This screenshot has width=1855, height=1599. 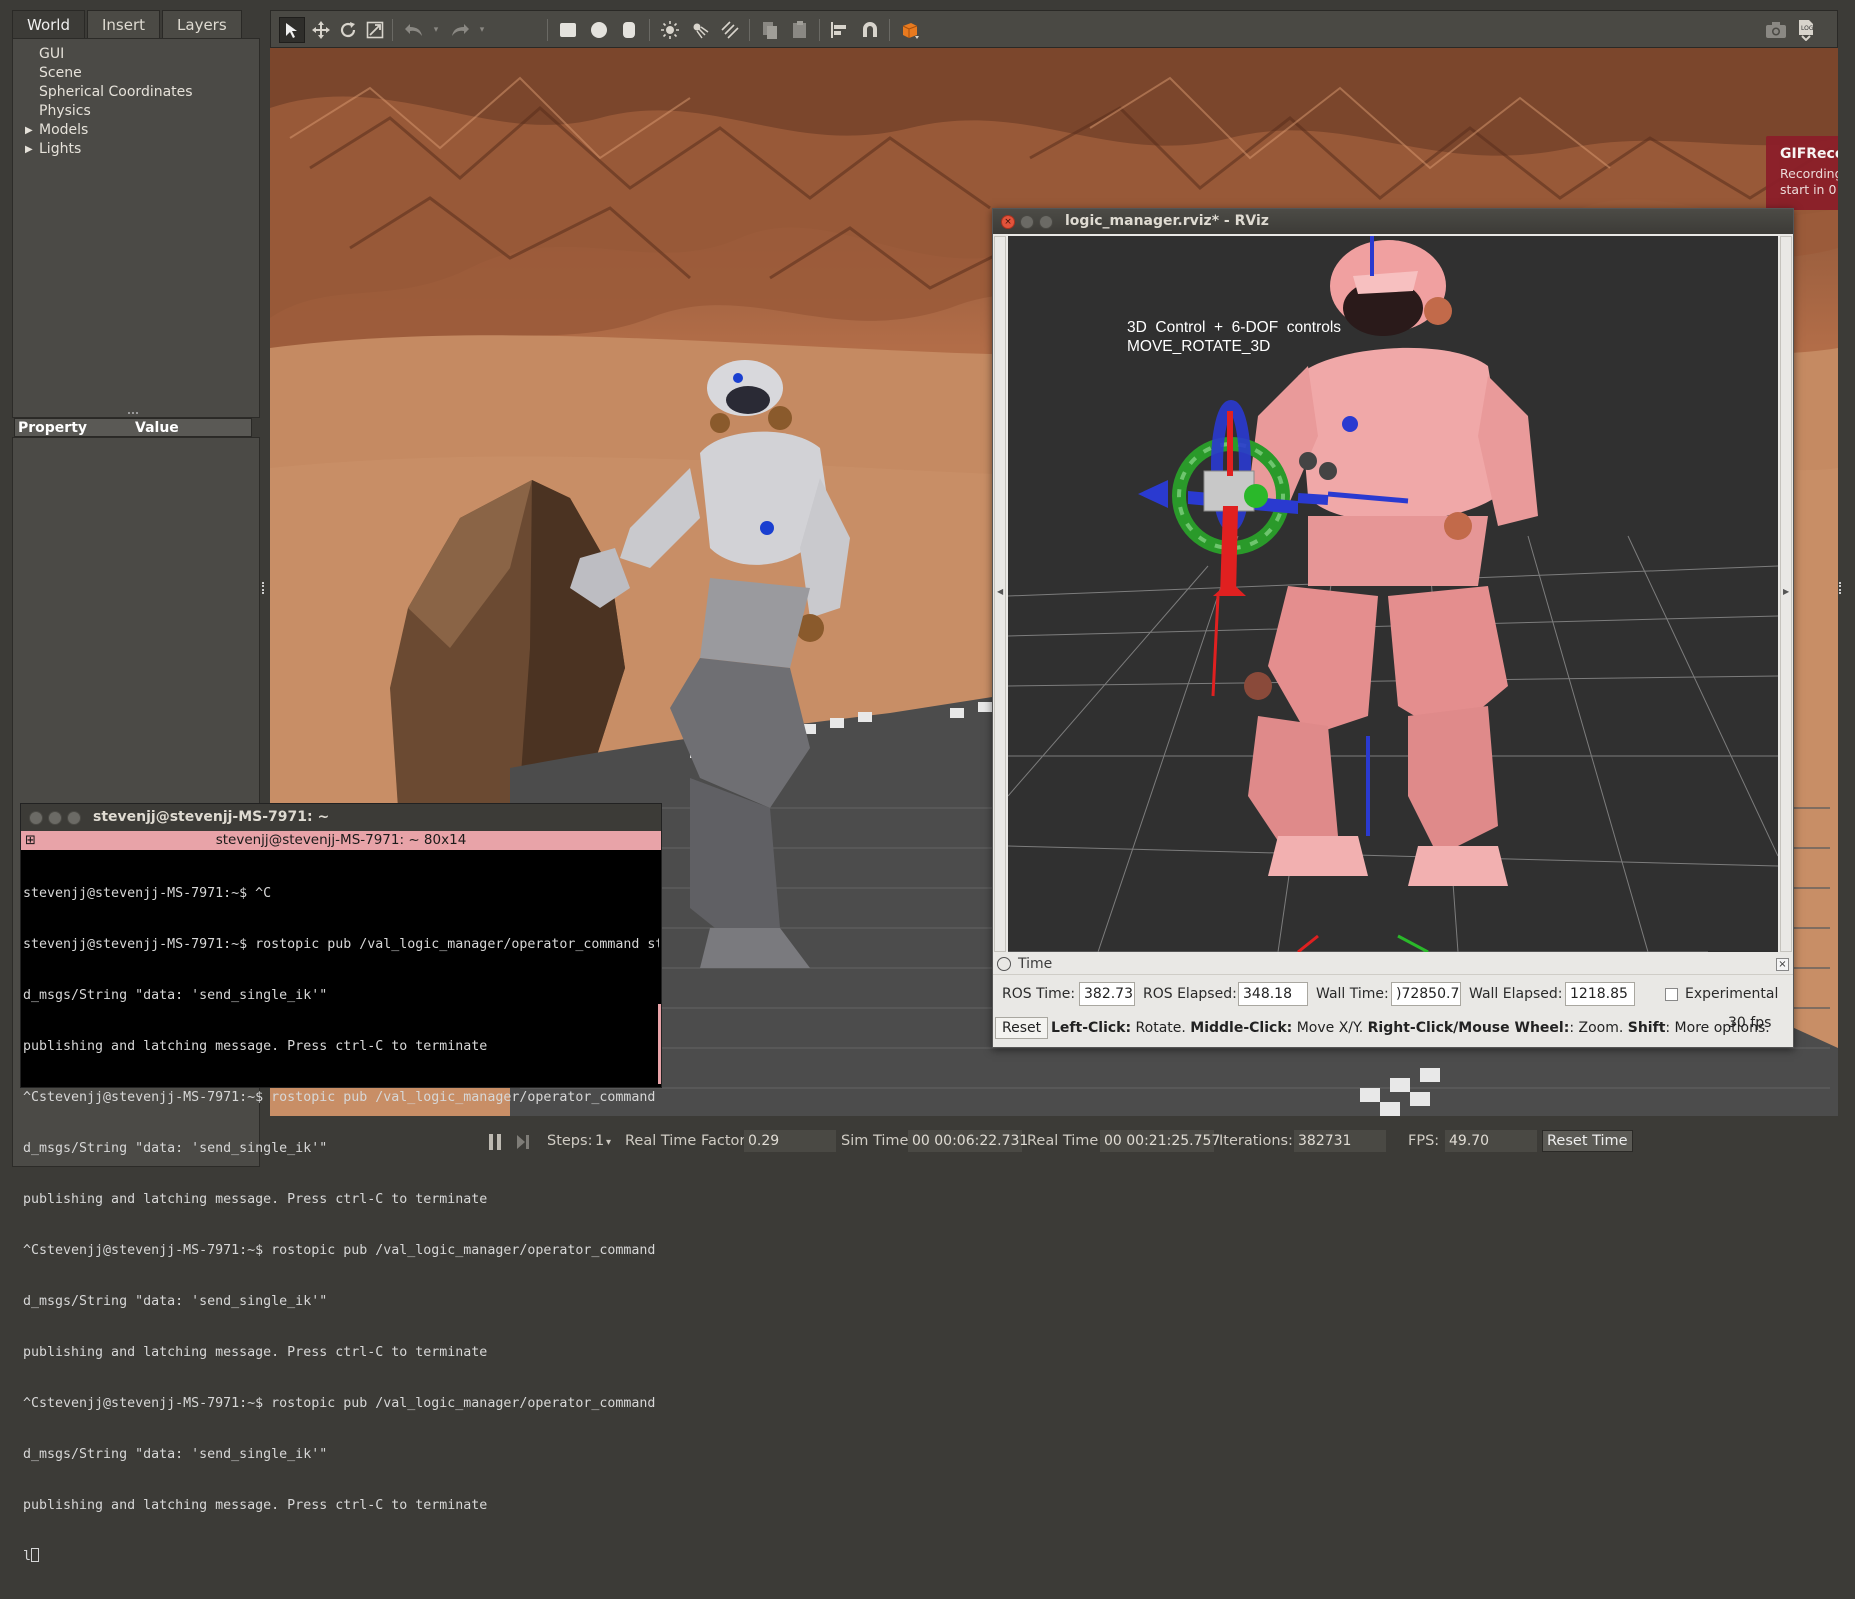 What do you see at coordinates (800, 30) in the screenshot?
I see `paste-icon` at bounding box center [800, 30].